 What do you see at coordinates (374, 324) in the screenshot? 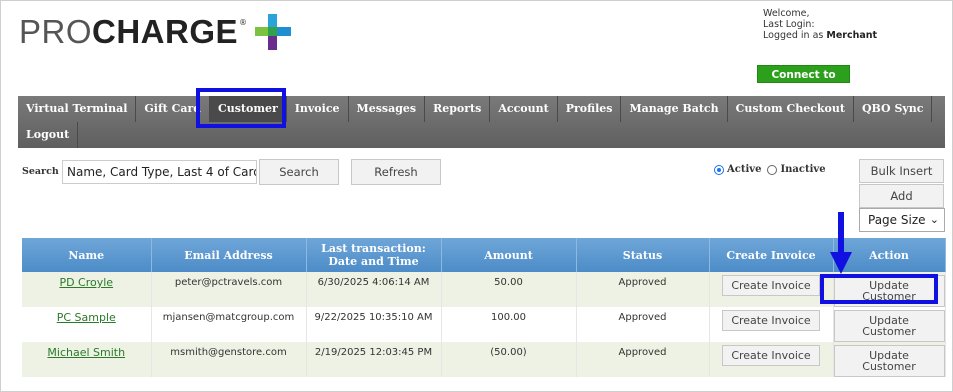
I see `cell-last-transaction: 9/22/2025 10:35:10 AM` at bounding box center [374, 324].